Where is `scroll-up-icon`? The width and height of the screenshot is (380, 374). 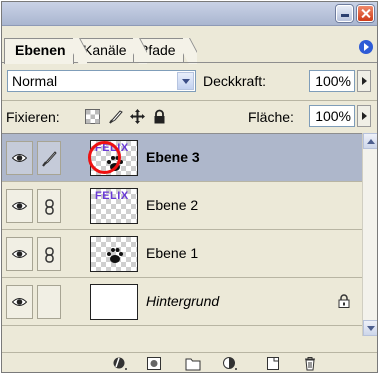
scroll-up-icon is located at coordinates (370, 141).